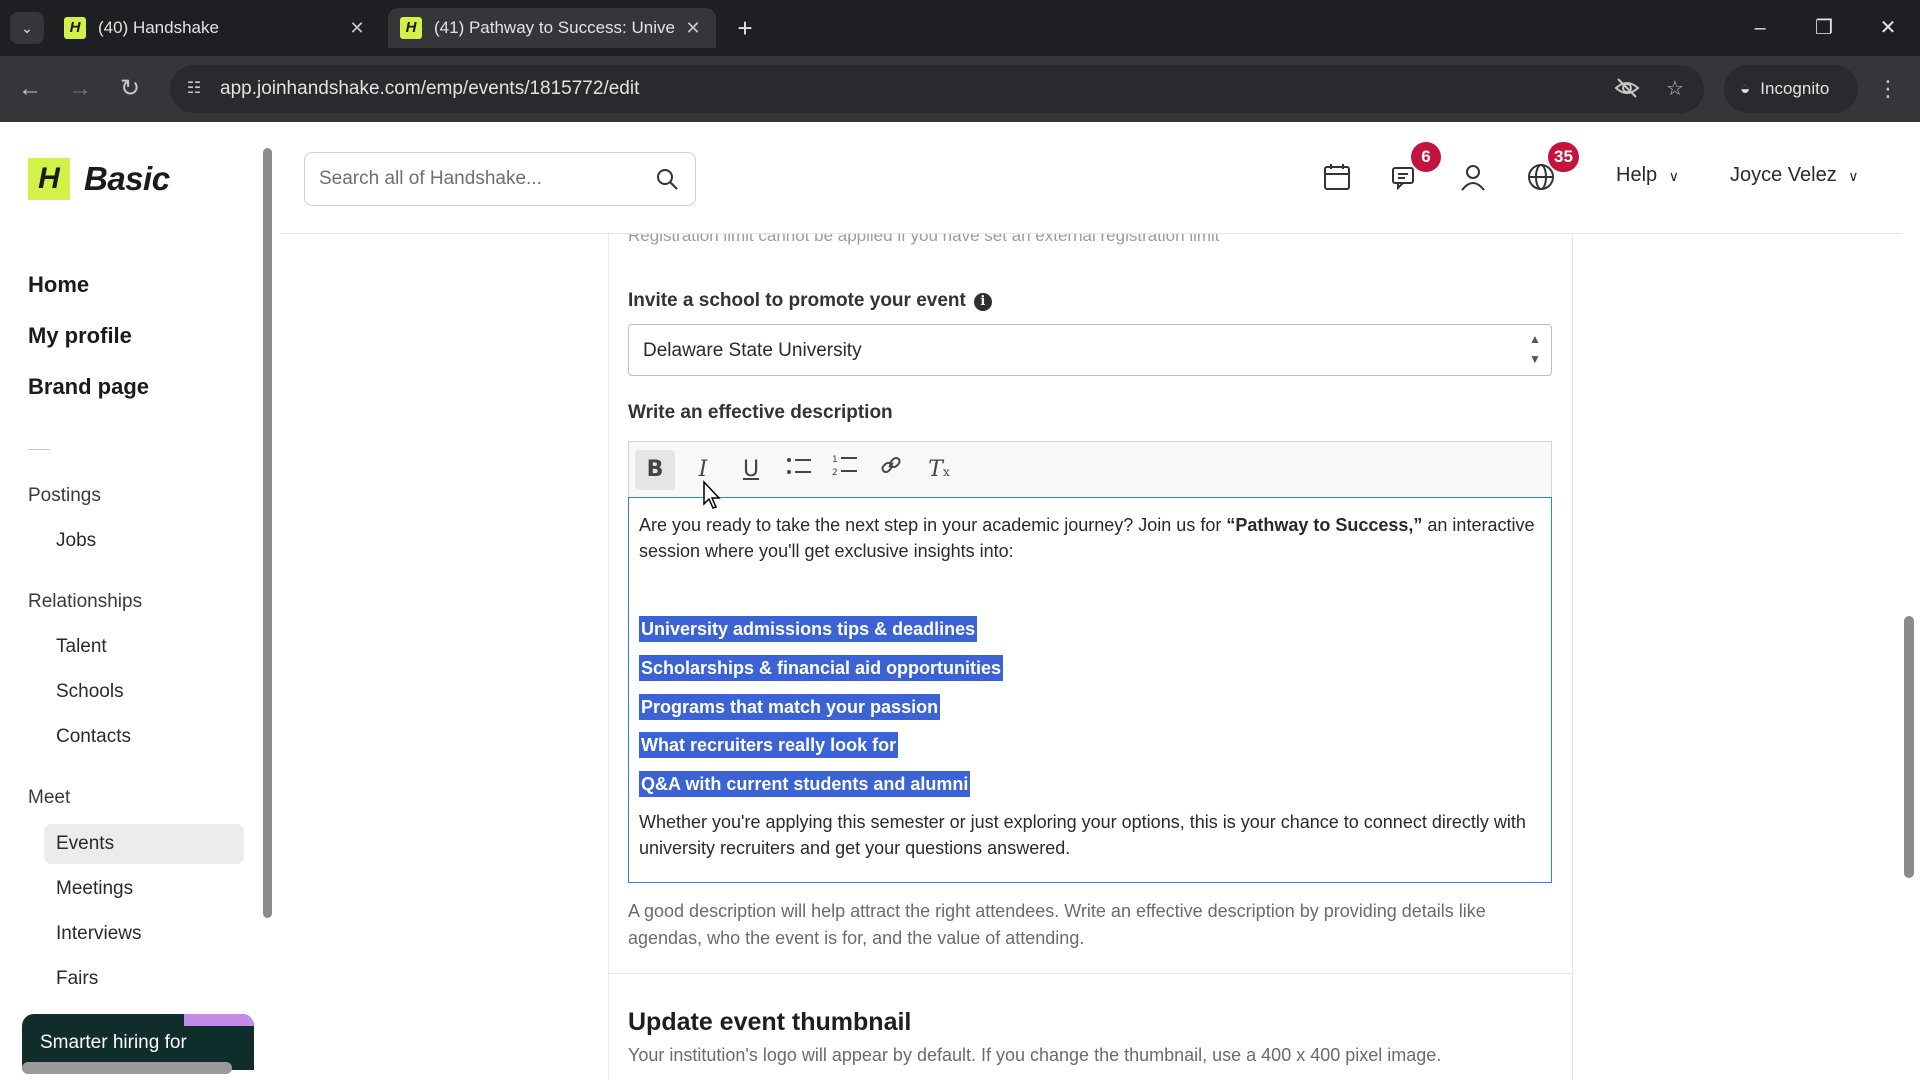  Describe the element at coordinates (77, 979) in the screenshot. I see `sidebar-item-fairs: Fairs` at that location.